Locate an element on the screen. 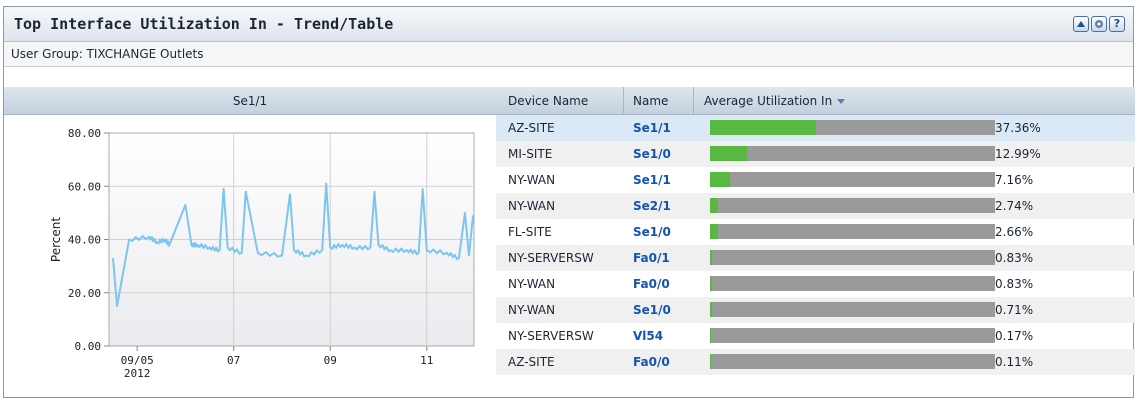  table-row: FL-SITE Se1/0 2.66% is located at coordinates (815, 232).